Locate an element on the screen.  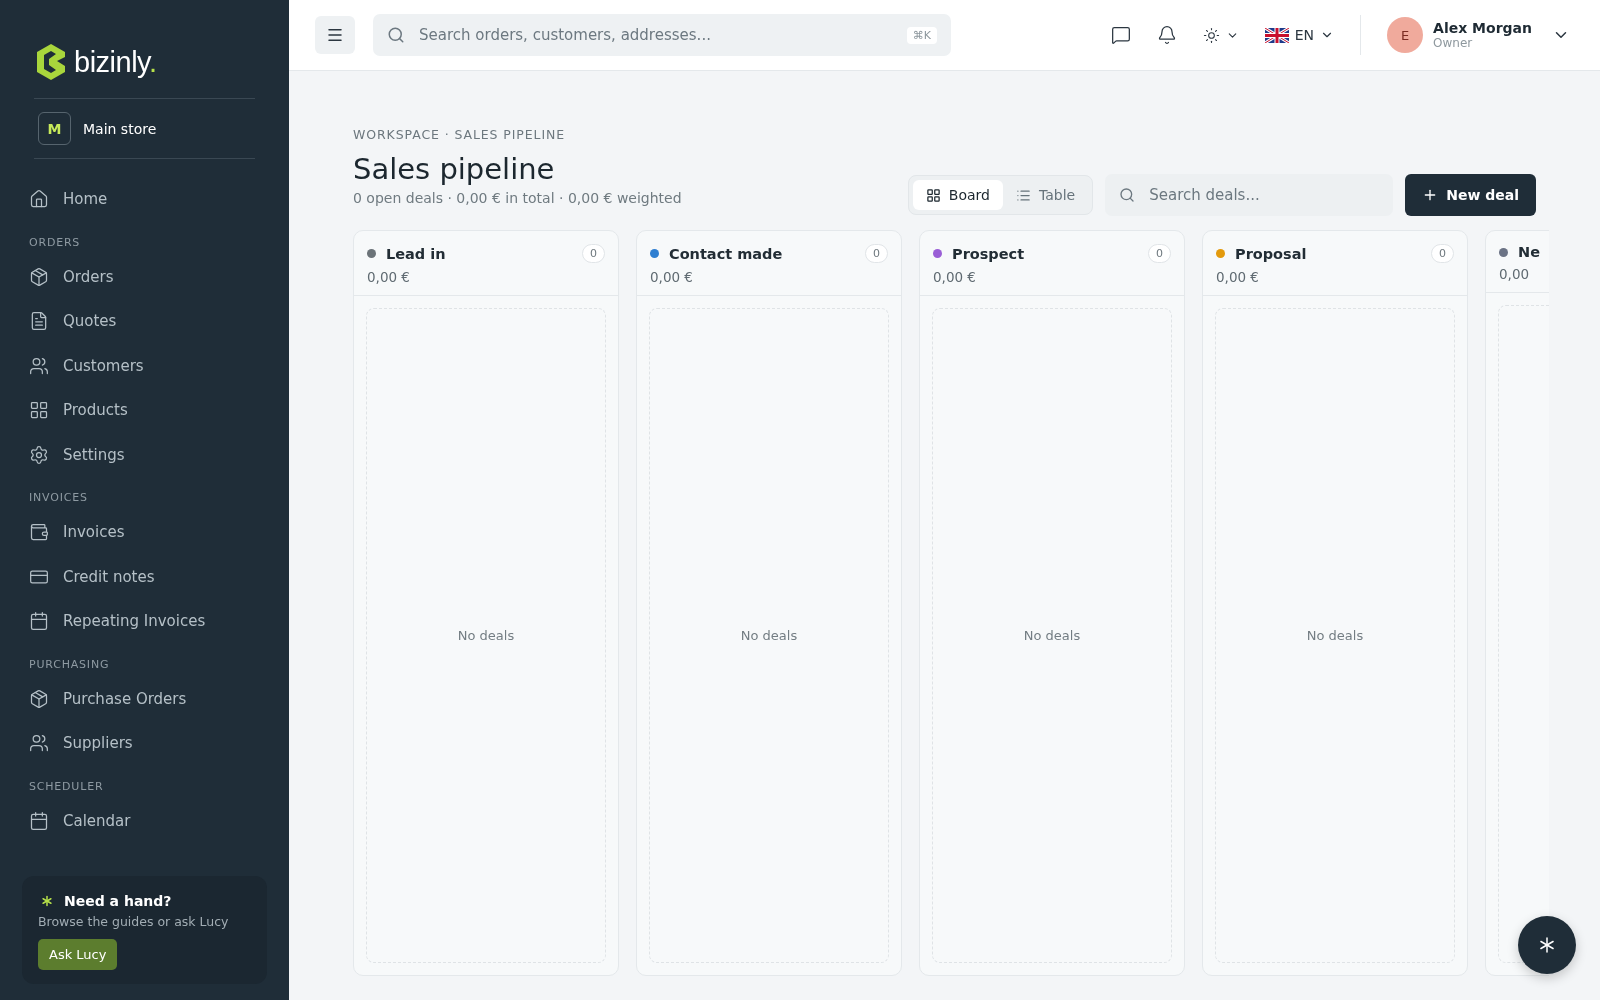
menu-button is located at coordinates (335, 35).